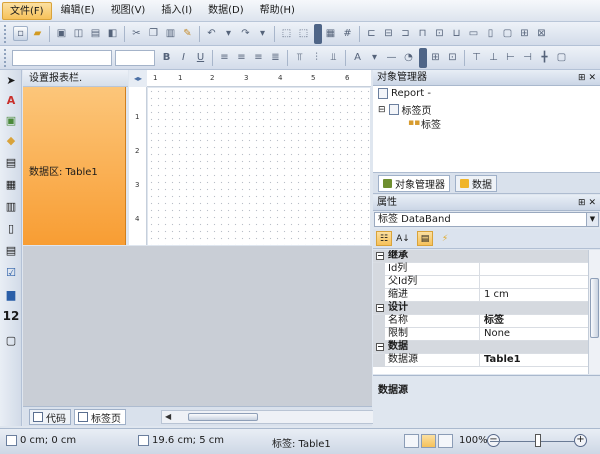 The width and height of the screenshot is (600, 454). Describe the element at coordinates (277, 11) in the screenshot. I see `menu-help: 帮助(H)` at that location.